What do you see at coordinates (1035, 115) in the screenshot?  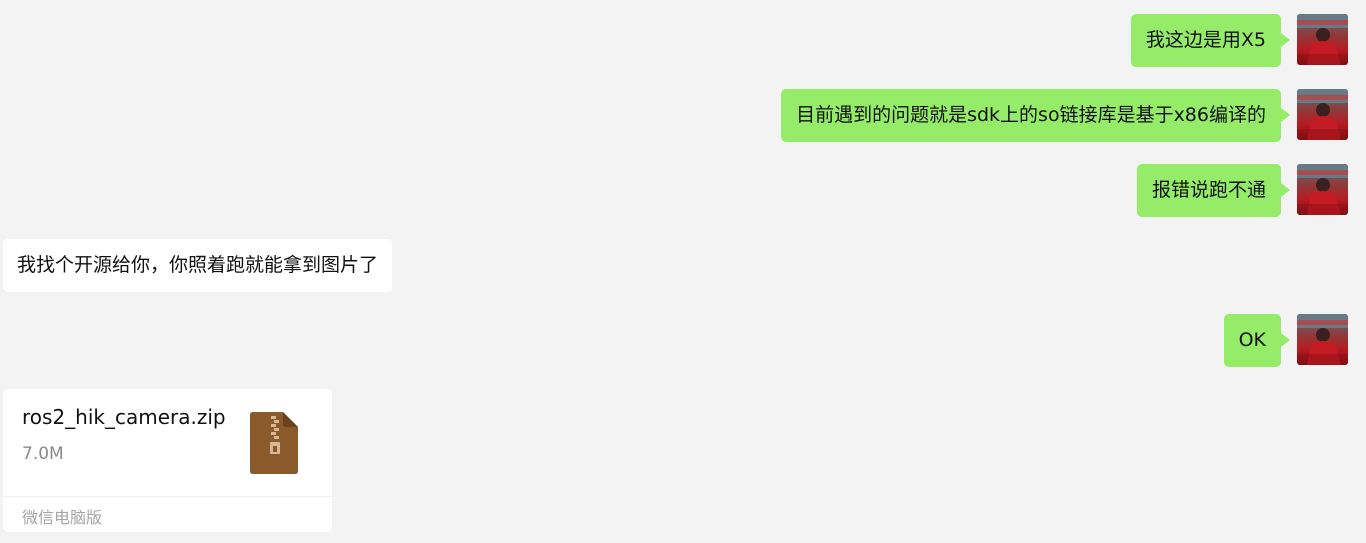 I see `message-bubble-outgoing: 目前遇到的问题就是sdk上的so链接库是基于x86编译的` at bounding box center [1035, 115].